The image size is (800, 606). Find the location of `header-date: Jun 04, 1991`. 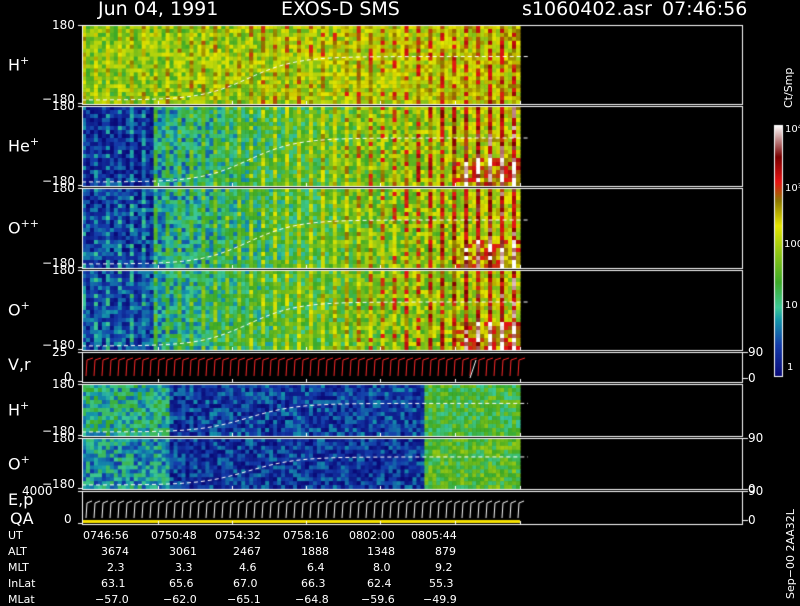

header-date: Jun 04, 1991 is located at coordinates (158, 10).